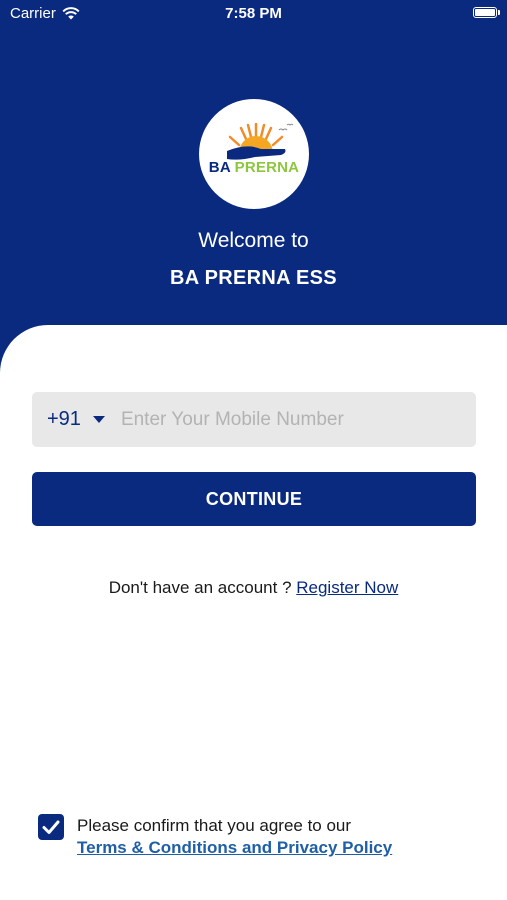  I want to click on app-logo: BA PRERNA, so click(254, 154).